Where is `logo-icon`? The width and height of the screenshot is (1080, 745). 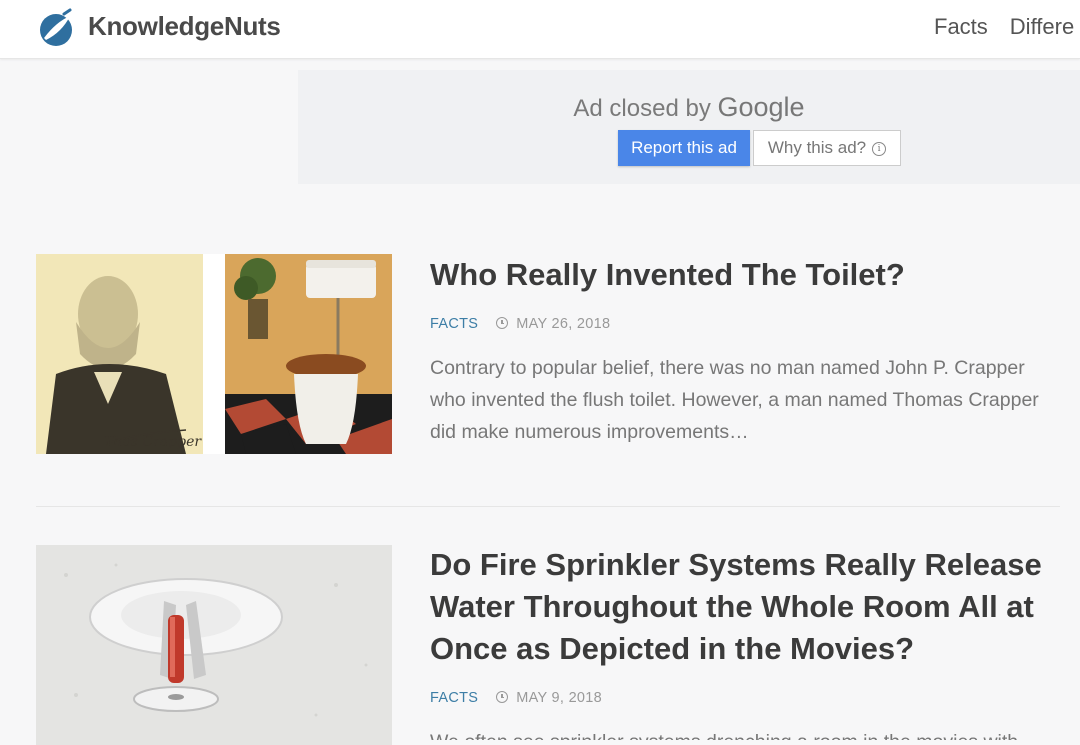 logo-icon is located at coordinates (56, 28).